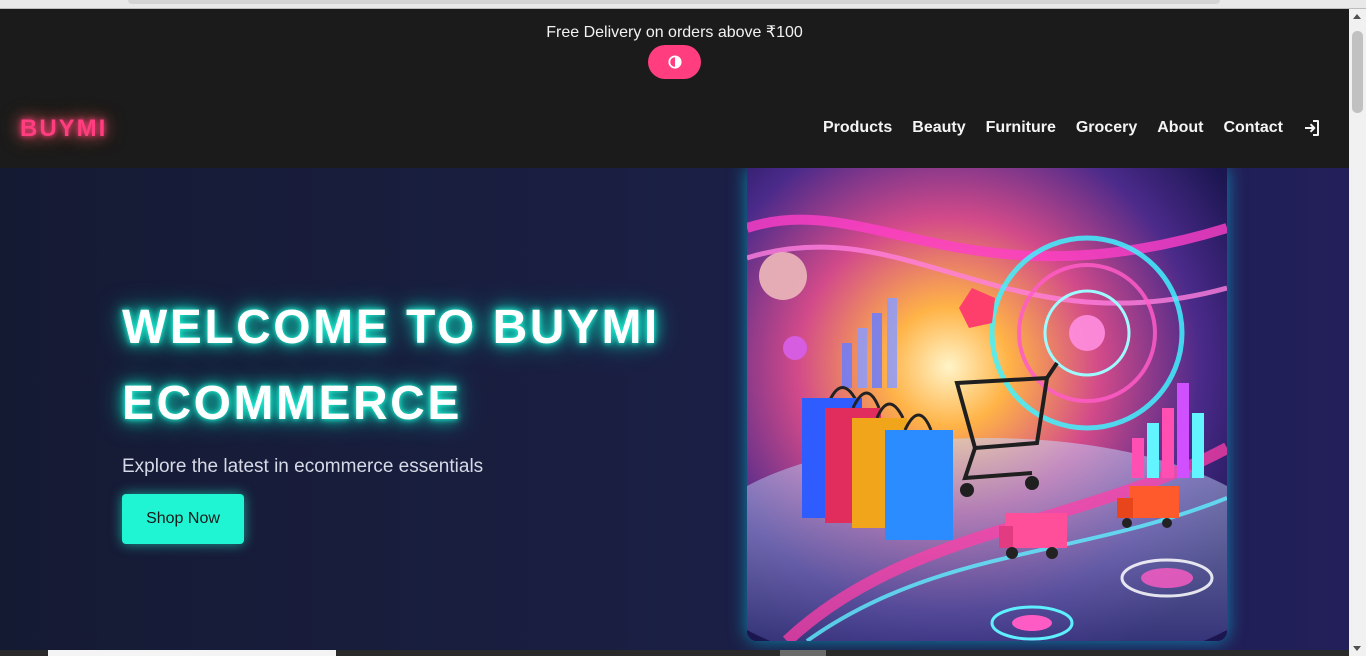 The image size is (1366, 656). Describe the element at coordinates (1312, 128) in the screenshot. I see `sign-in-icon` at that location.